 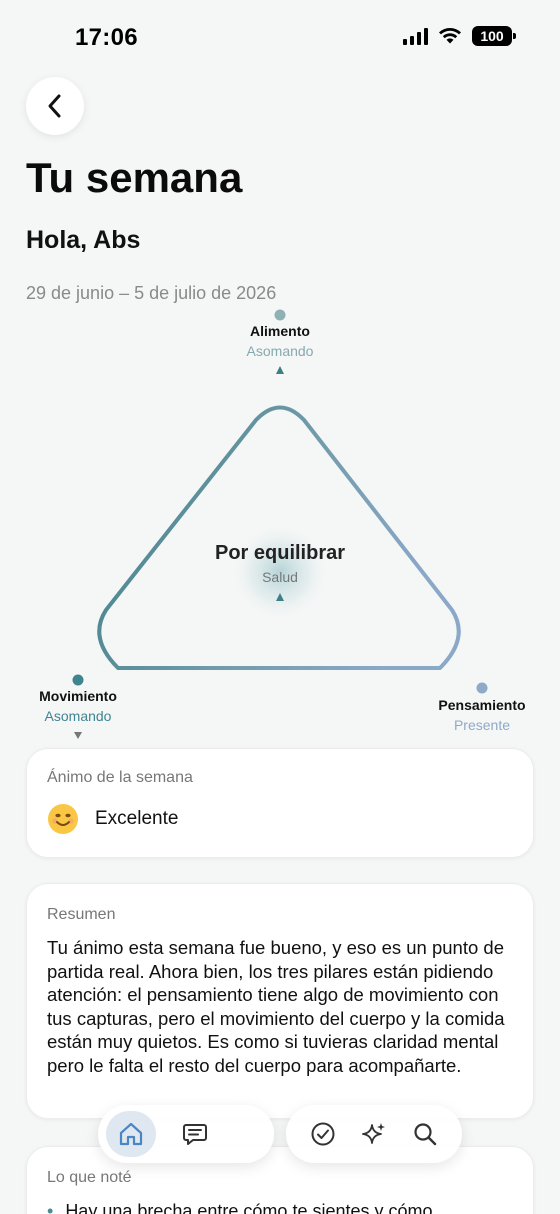 I want to click on top-vertex-dot, so click(x=280, y=315).